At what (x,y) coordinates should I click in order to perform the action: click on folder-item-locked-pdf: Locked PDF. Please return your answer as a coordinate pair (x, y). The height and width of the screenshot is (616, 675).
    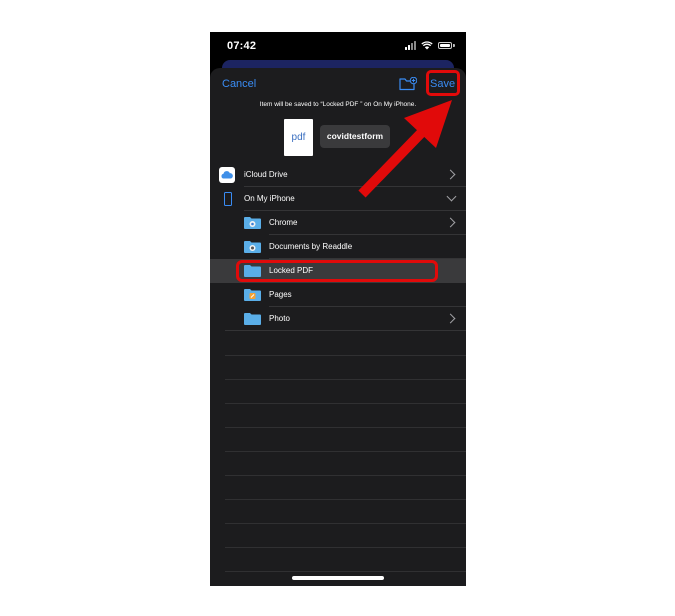
    Looking at the image, I should click on (338, 271).